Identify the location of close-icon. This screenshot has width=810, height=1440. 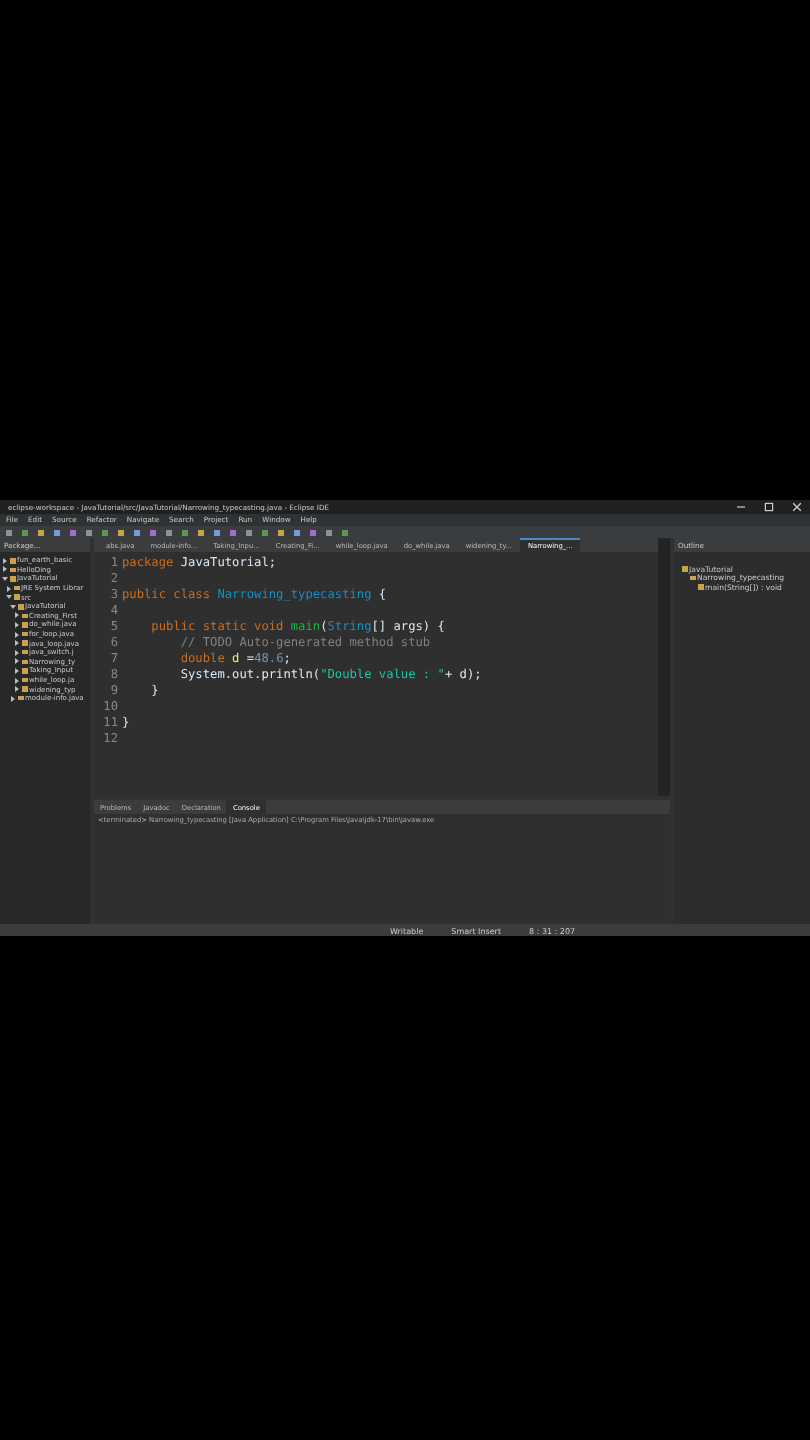
(797, 507).